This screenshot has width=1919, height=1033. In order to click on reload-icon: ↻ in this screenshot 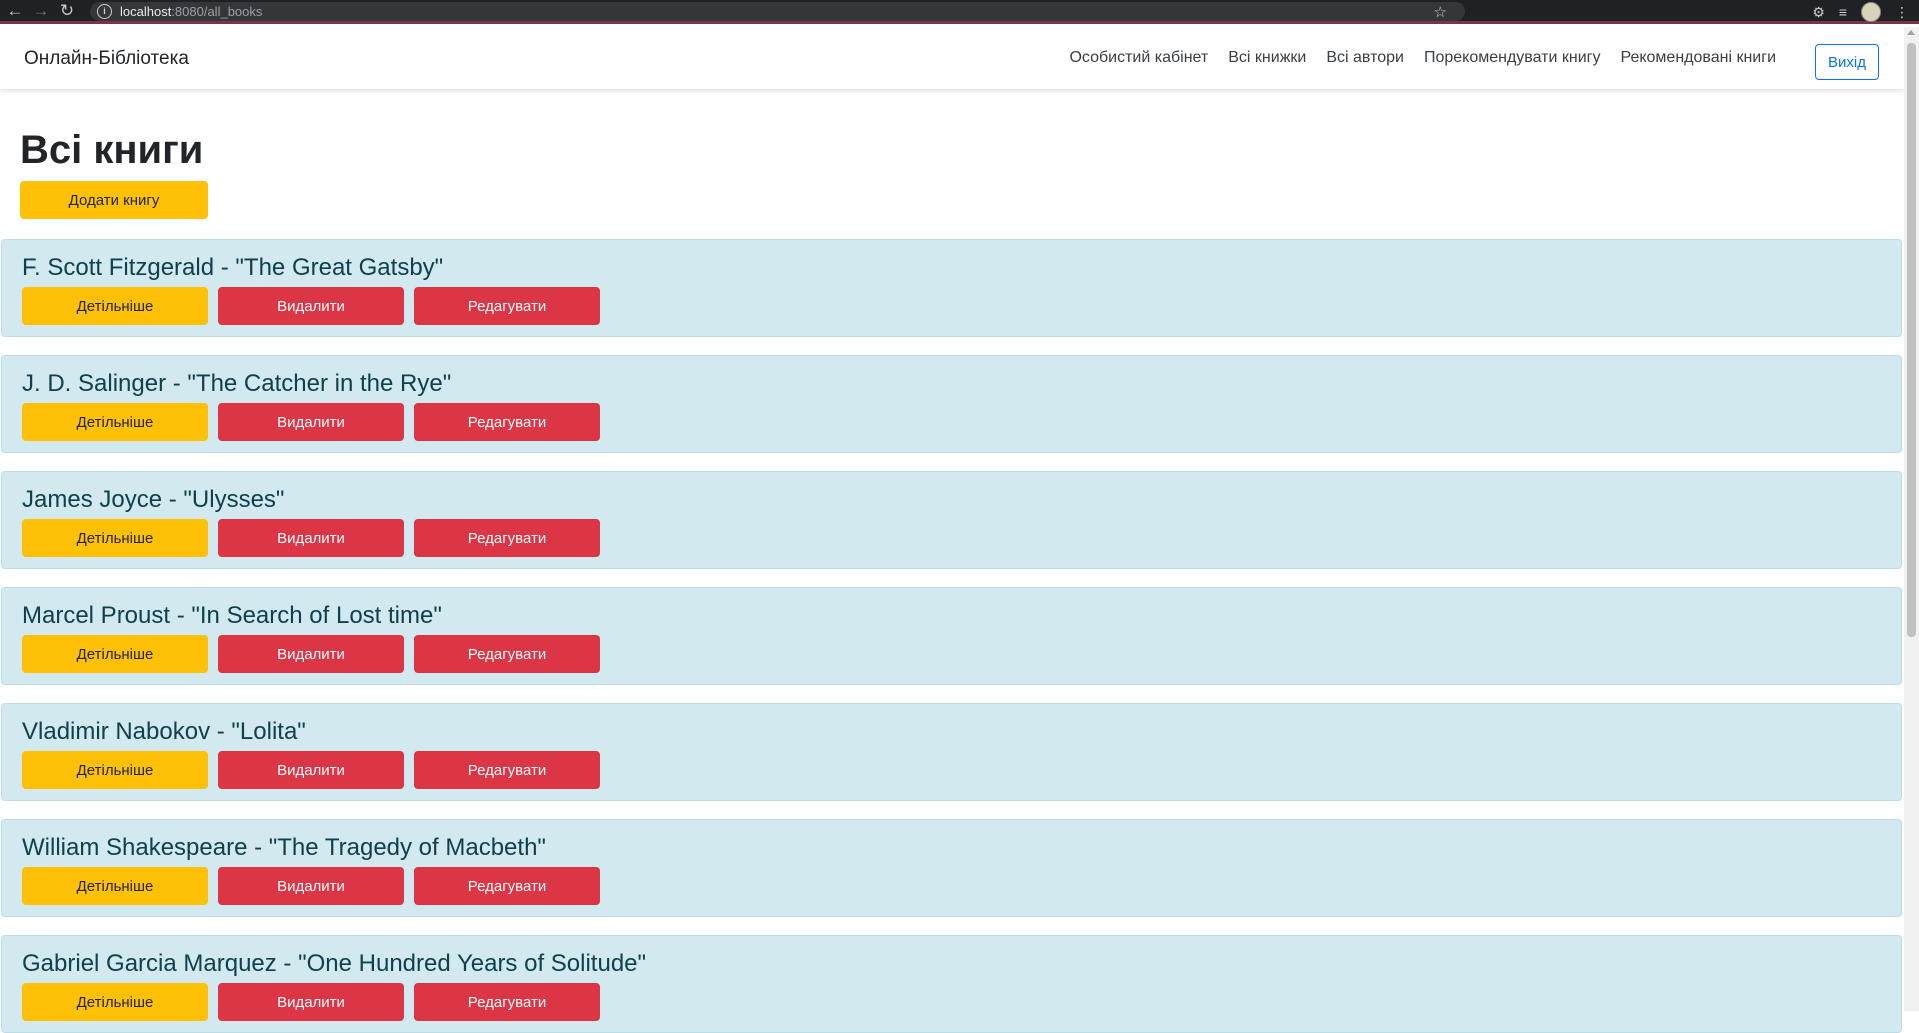, I will do `click(67, 11)`.